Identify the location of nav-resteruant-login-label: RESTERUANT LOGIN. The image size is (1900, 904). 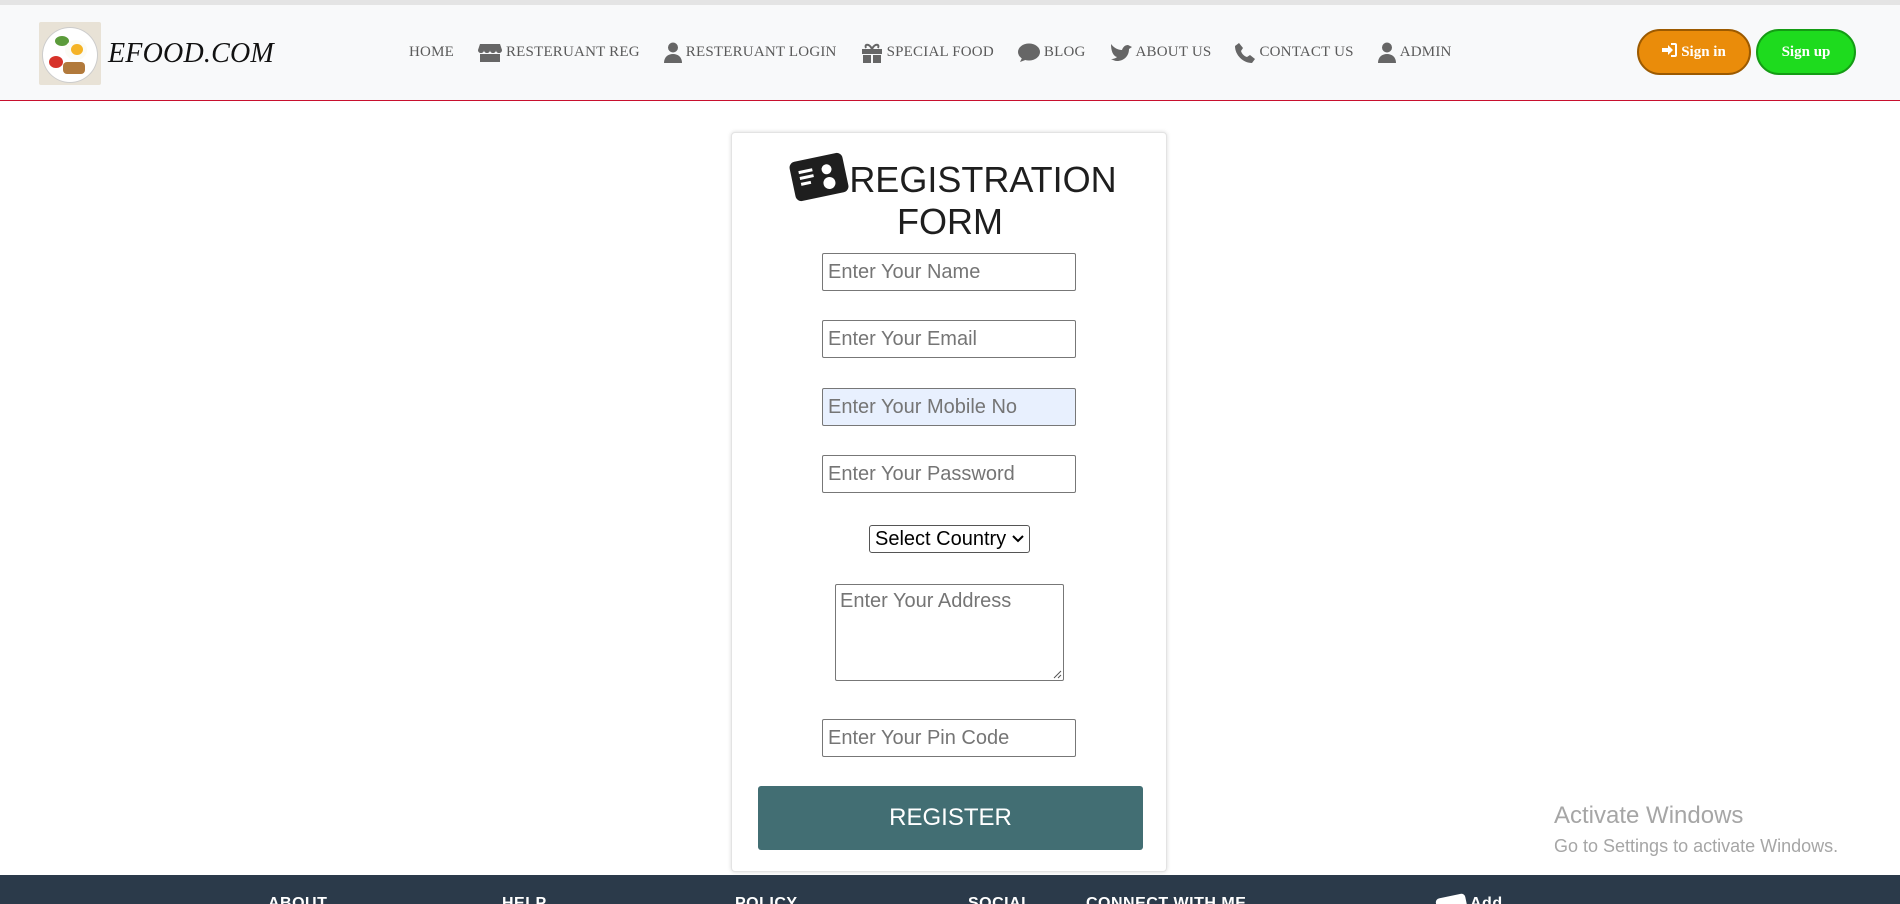
(761, 52).